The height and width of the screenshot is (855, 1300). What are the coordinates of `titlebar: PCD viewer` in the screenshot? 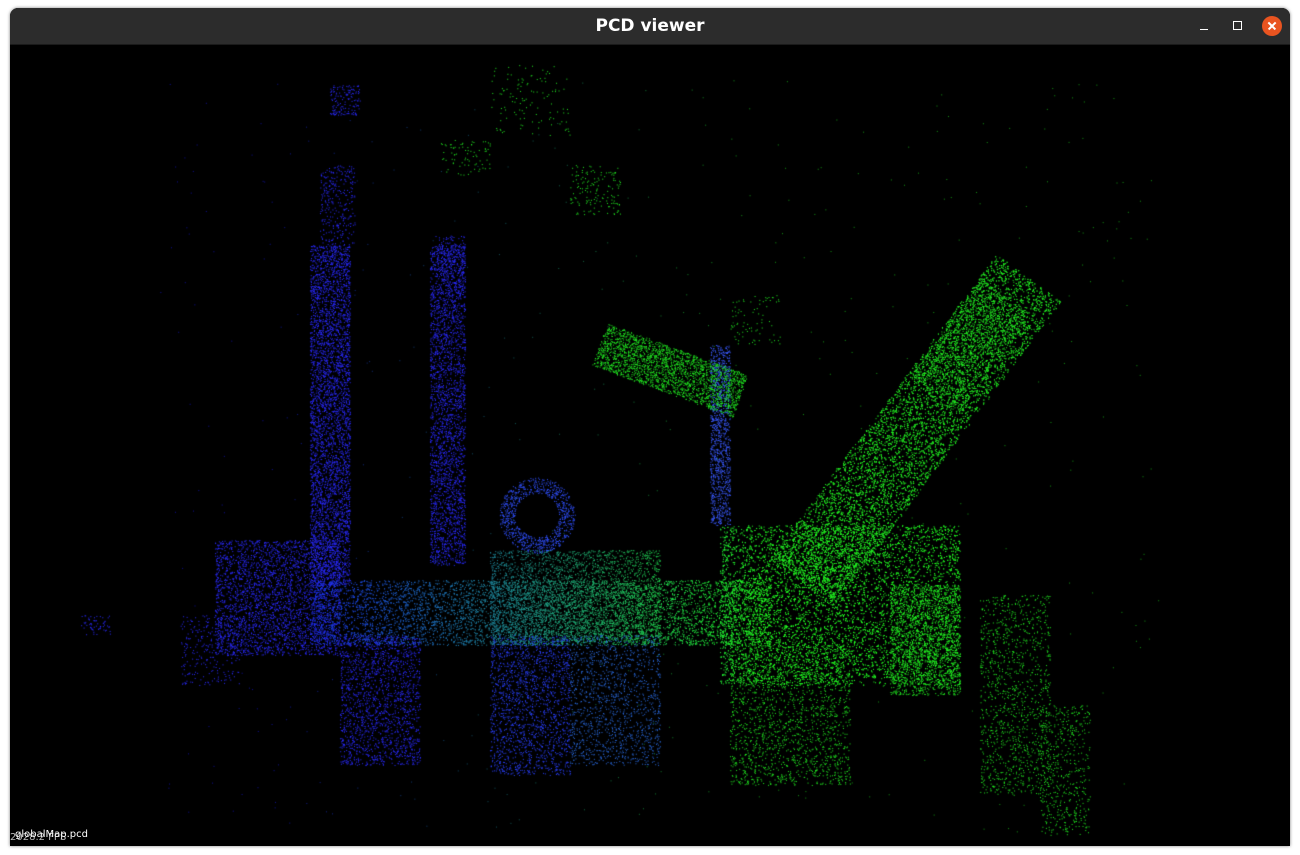 It's located at (650, 26).